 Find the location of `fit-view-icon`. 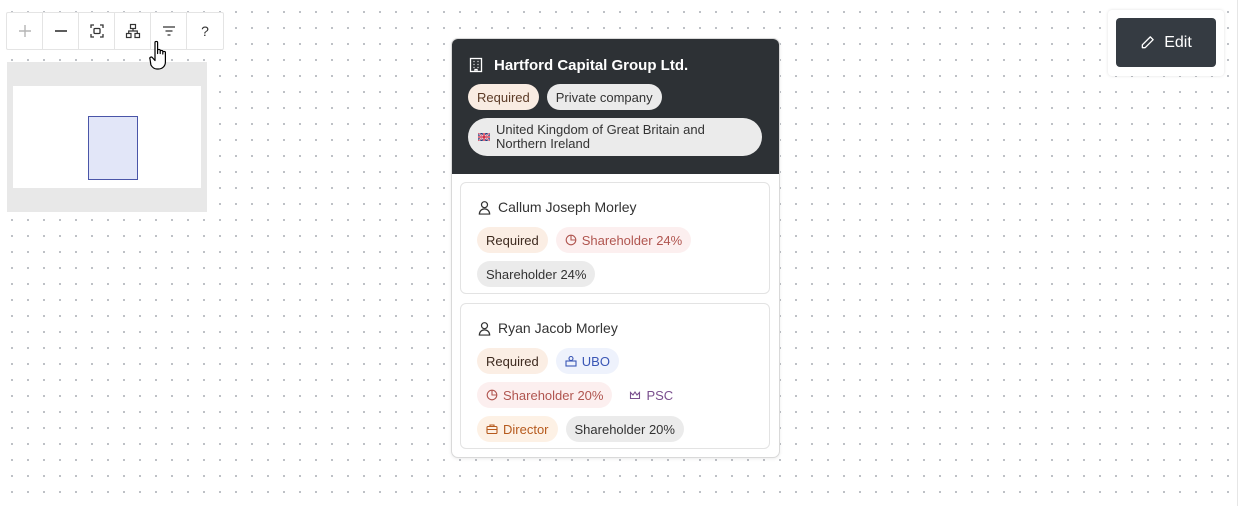

fit-view-icon is located at coordinates (96, 31).